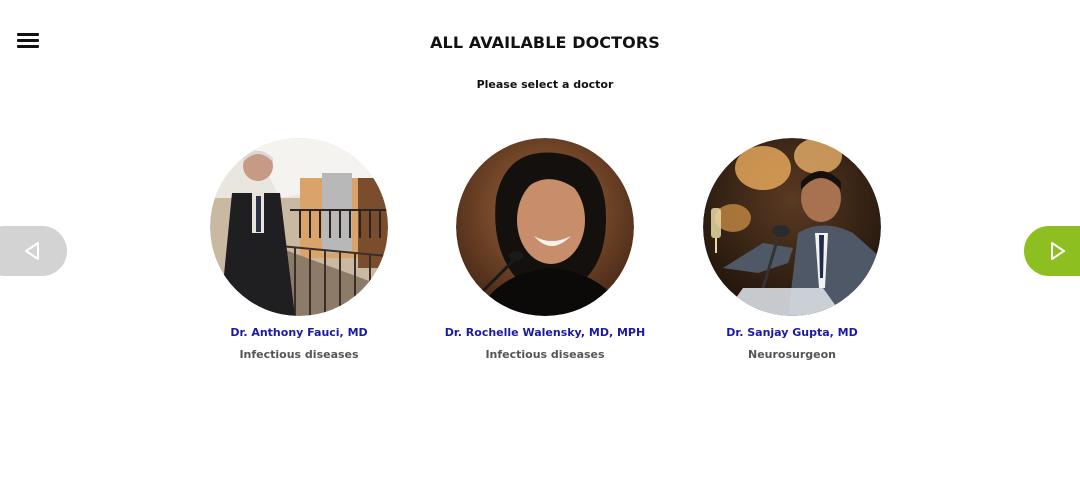  I want to click on carousel-prev-button, so click(33, 251).